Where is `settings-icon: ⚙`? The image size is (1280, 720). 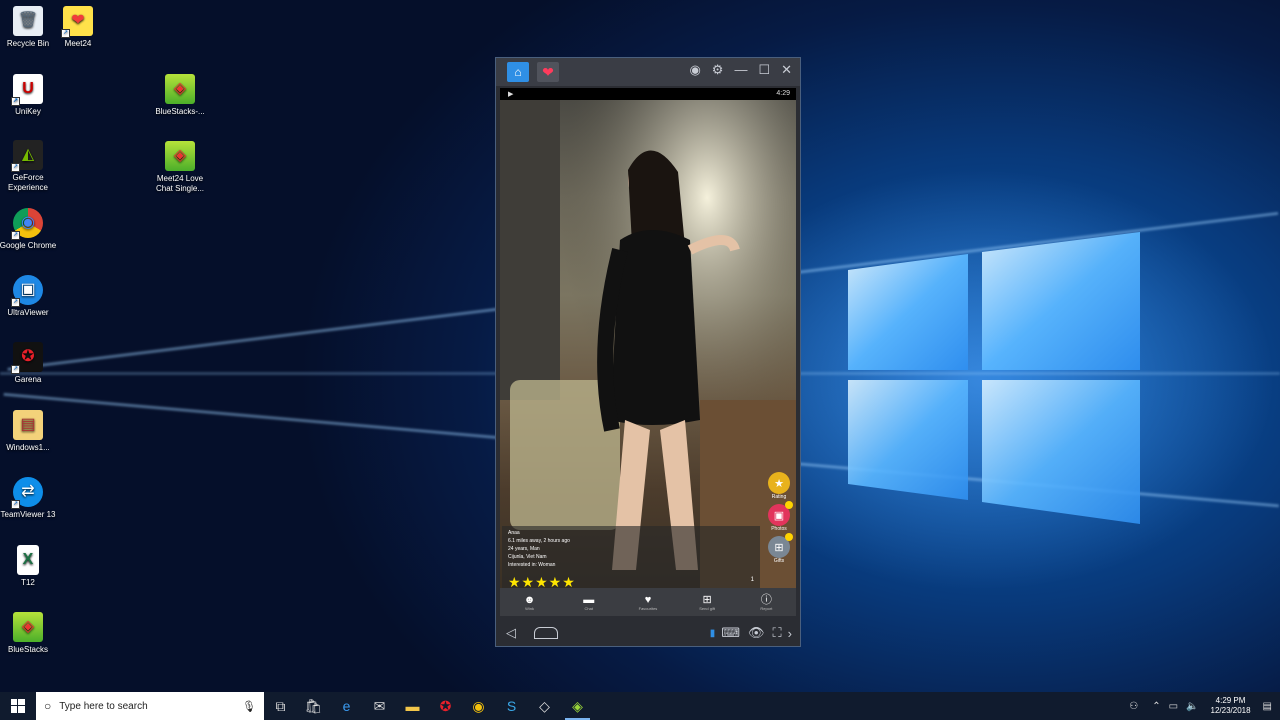
settings-icon: ⚙ is located at coordinates (718, 70).